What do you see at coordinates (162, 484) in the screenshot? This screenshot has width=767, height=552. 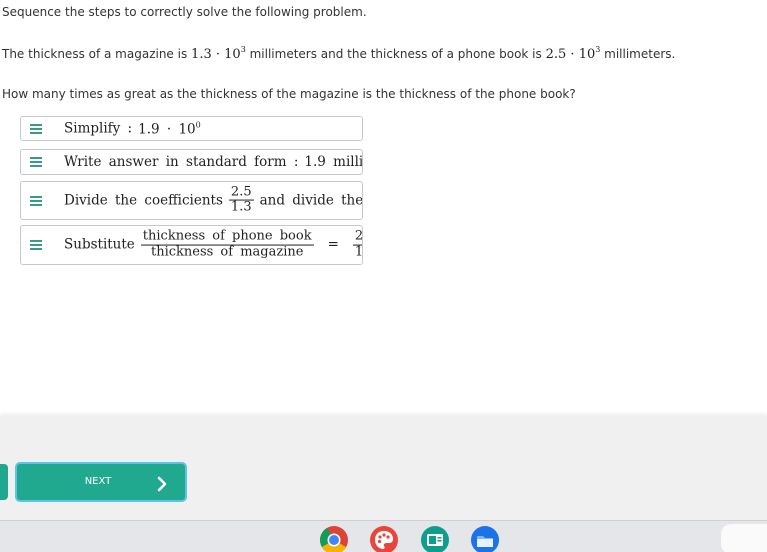 I see `chevron-right-icon` at bounding box center [162, 484].